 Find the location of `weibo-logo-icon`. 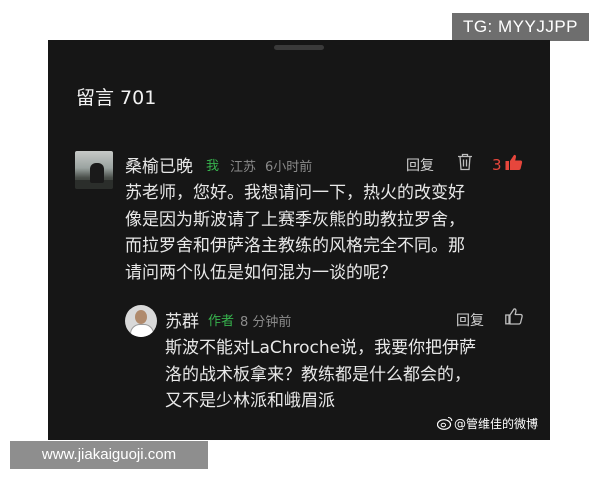

weibo-logo-icon is located at coordinates (445, 423).